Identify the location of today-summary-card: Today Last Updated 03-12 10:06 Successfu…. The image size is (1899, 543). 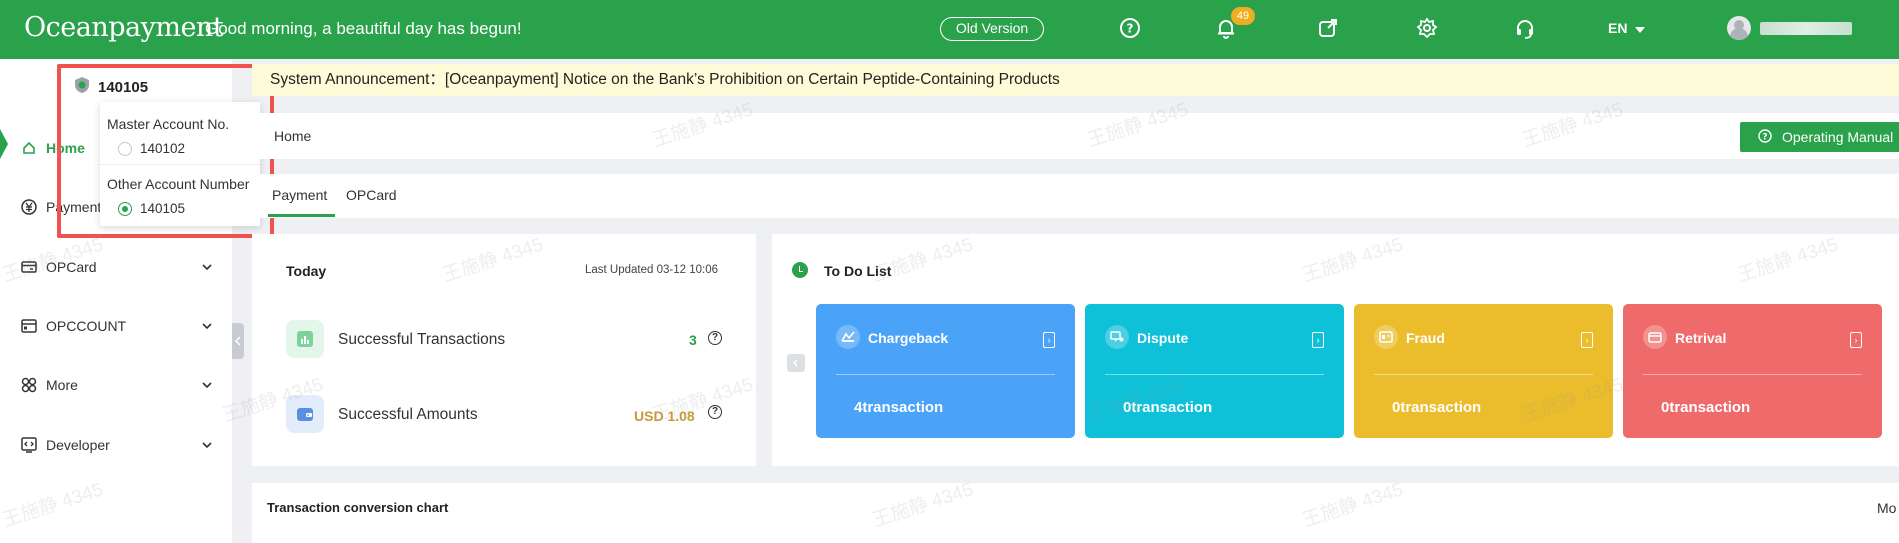
(504, 350).